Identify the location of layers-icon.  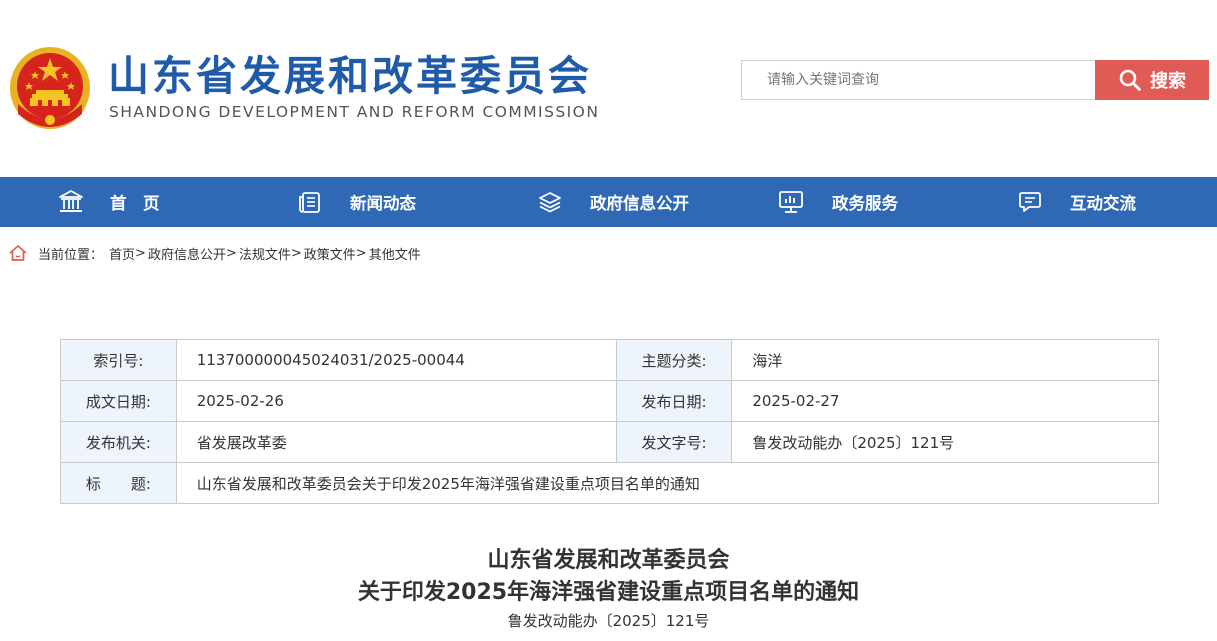
(550, 202).